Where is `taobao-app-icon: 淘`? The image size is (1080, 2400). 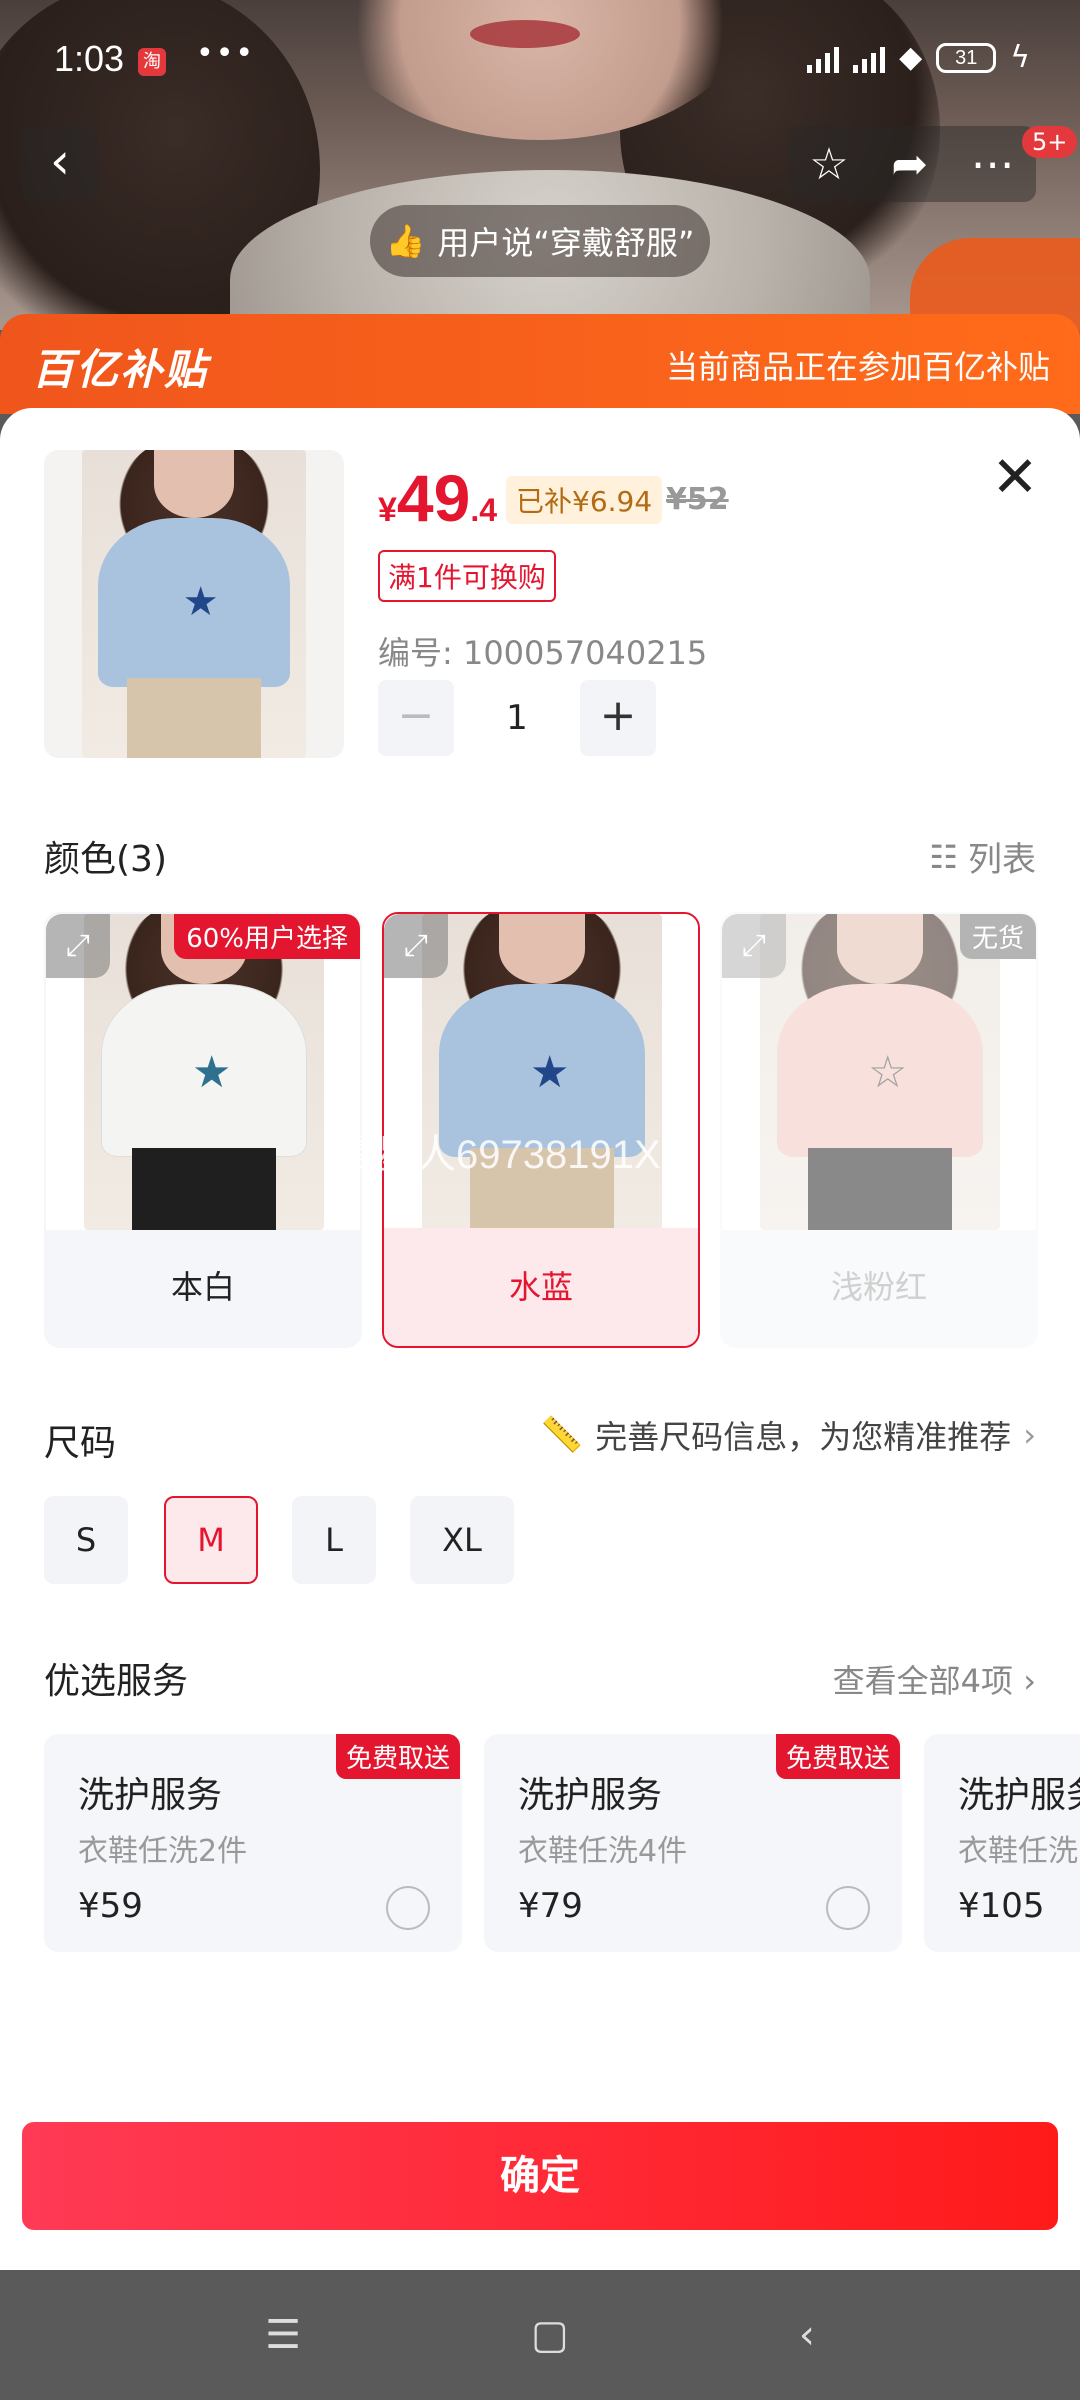 taobao-app-icon: 淘 is located at coordinates (152, 62).